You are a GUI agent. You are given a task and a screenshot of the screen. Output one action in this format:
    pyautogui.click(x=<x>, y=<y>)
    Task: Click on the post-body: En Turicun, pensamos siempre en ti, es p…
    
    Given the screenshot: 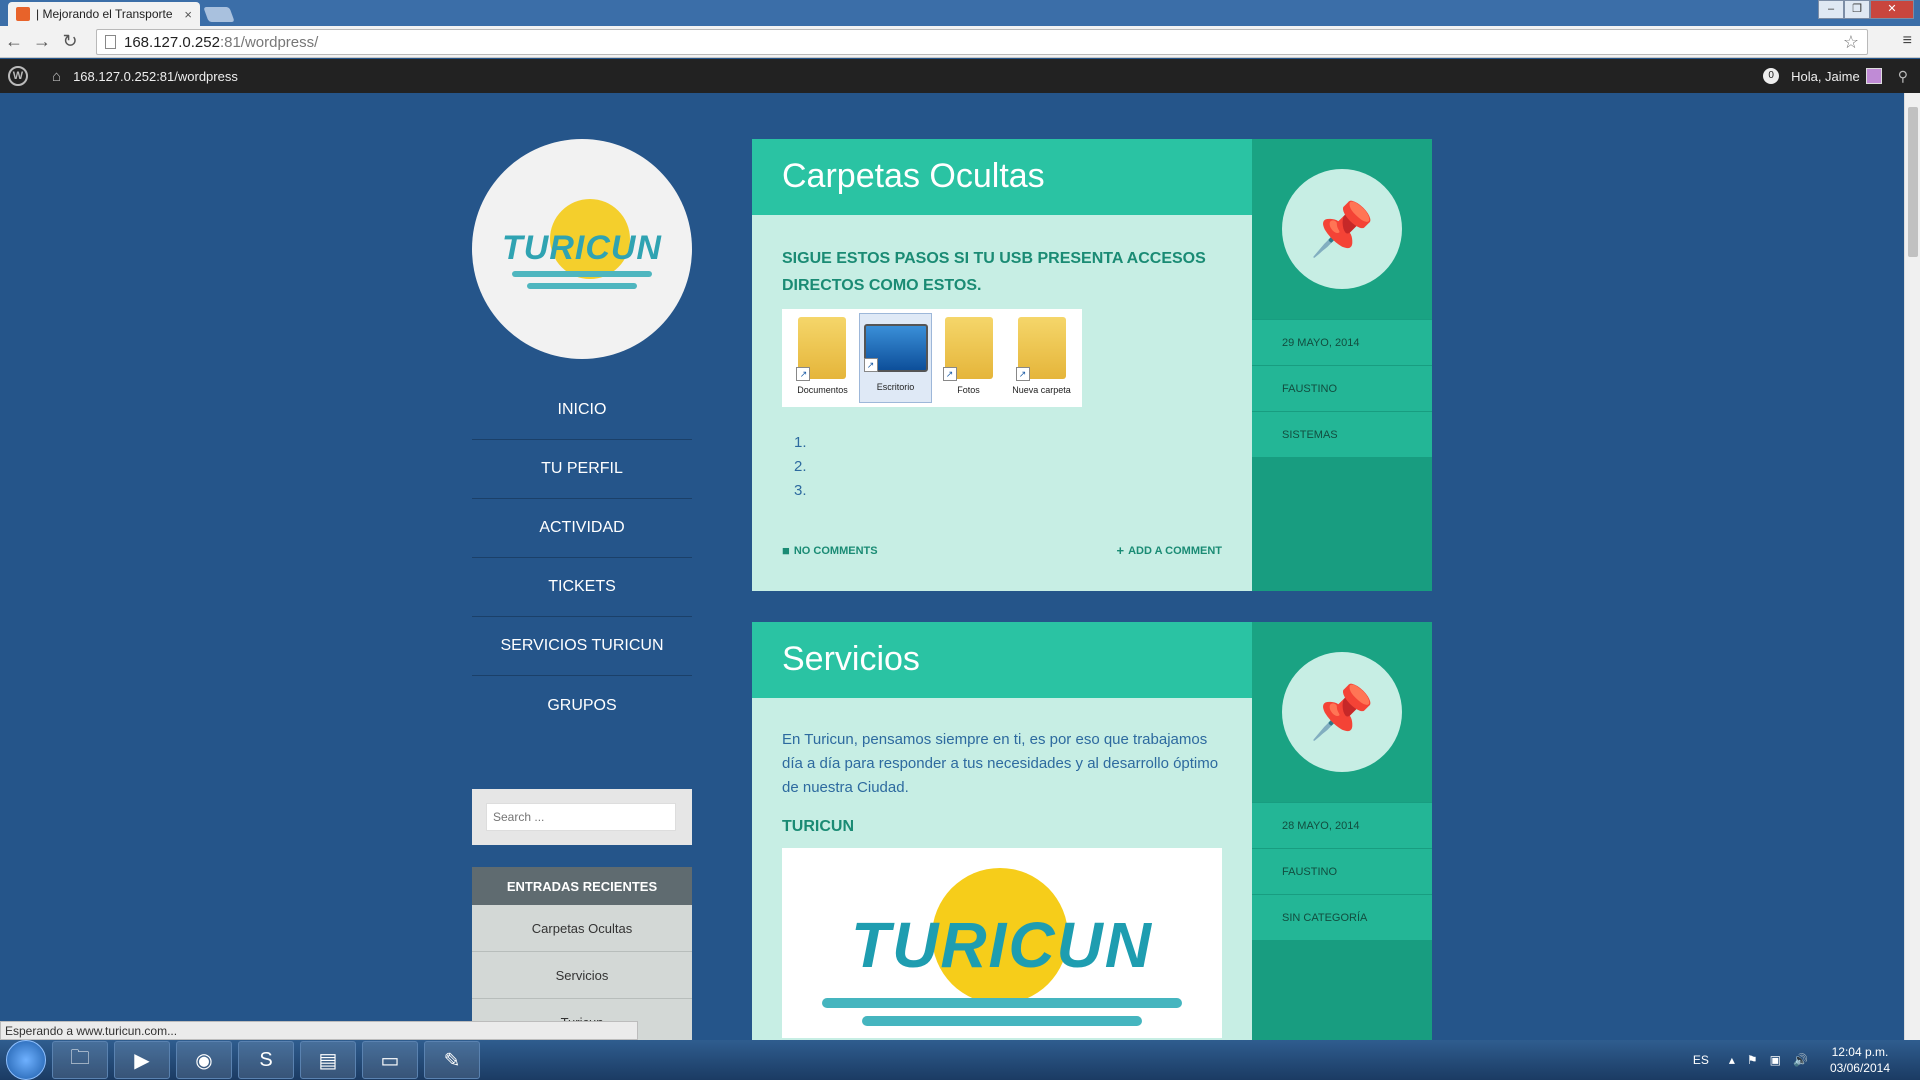 What is the action you would take?
    pyautogui.click(x=1002, y=868)
    